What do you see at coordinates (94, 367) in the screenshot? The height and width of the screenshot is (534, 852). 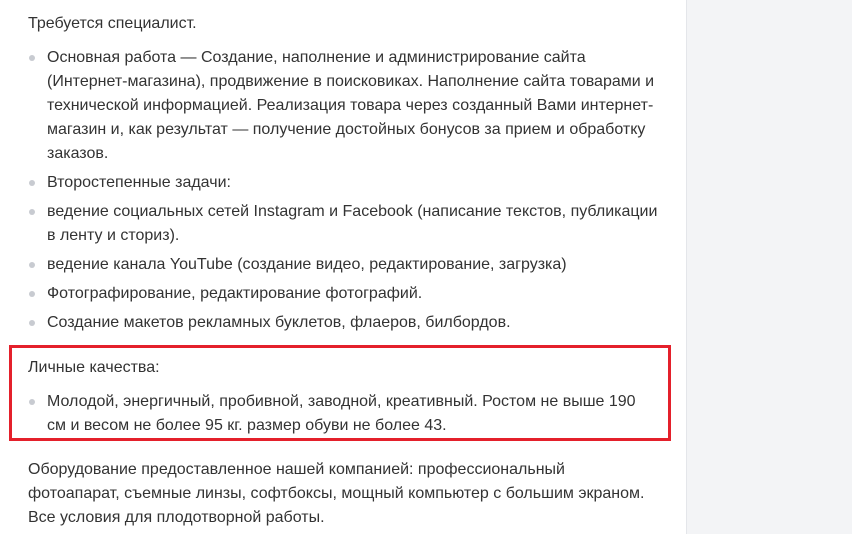 I see `qualities-title: Личные качества:` at bounding box center [94, 367].